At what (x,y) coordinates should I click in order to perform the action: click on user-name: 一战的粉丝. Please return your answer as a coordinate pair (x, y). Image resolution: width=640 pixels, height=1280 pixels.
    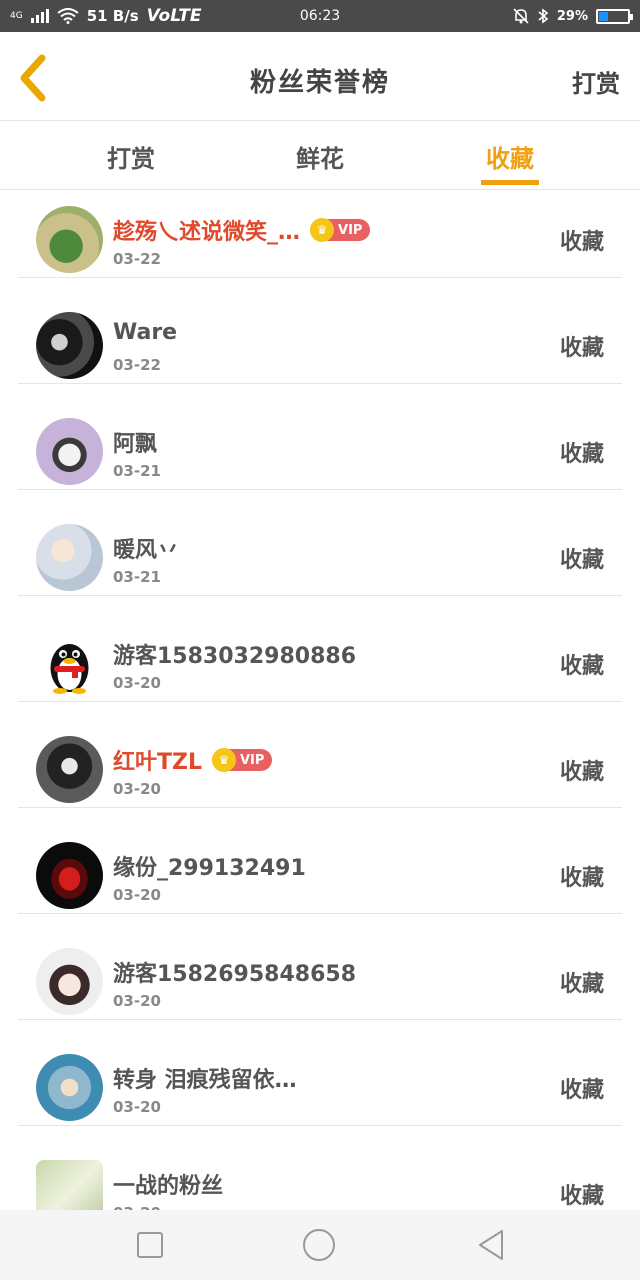
    Looking at the image, I should click on (168, 1184).